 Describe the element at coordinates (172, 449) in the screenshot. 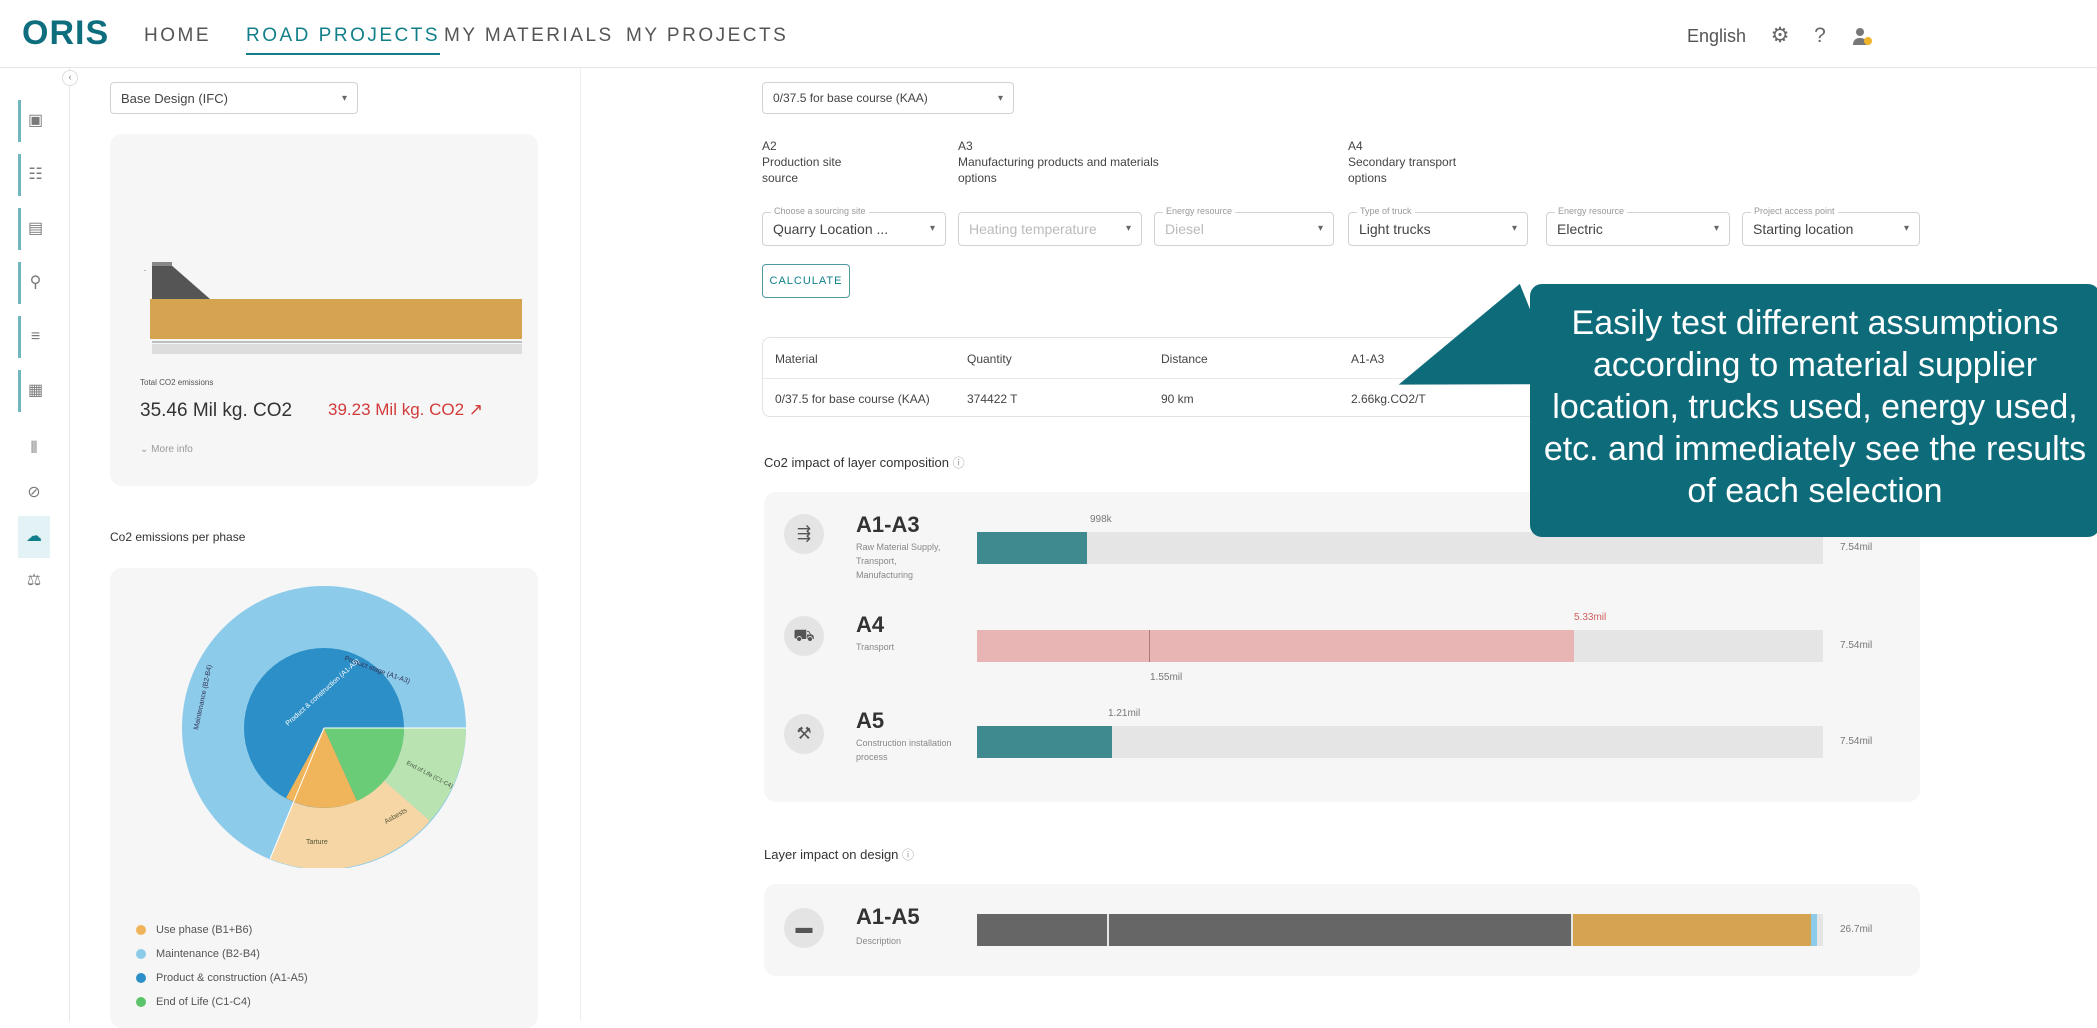

I see `more-info-text: More info` at that location.